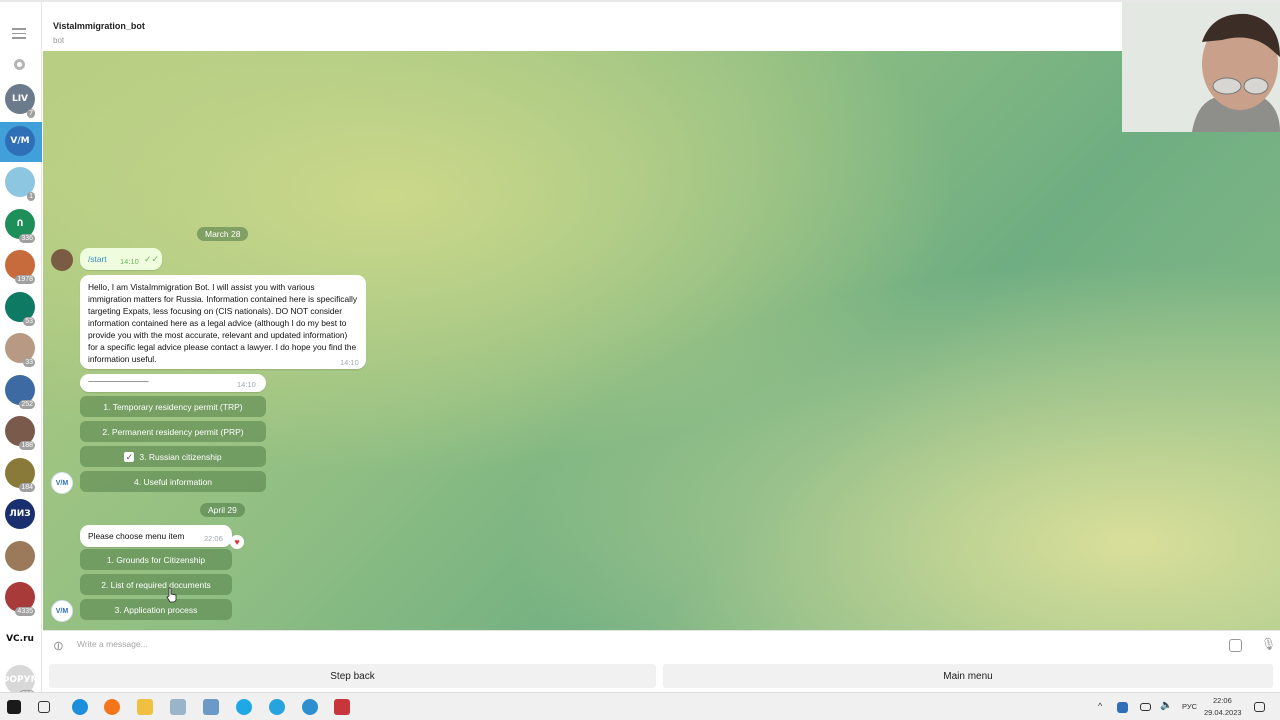  I want to click on person-webcam-image, so click(1201, 67).